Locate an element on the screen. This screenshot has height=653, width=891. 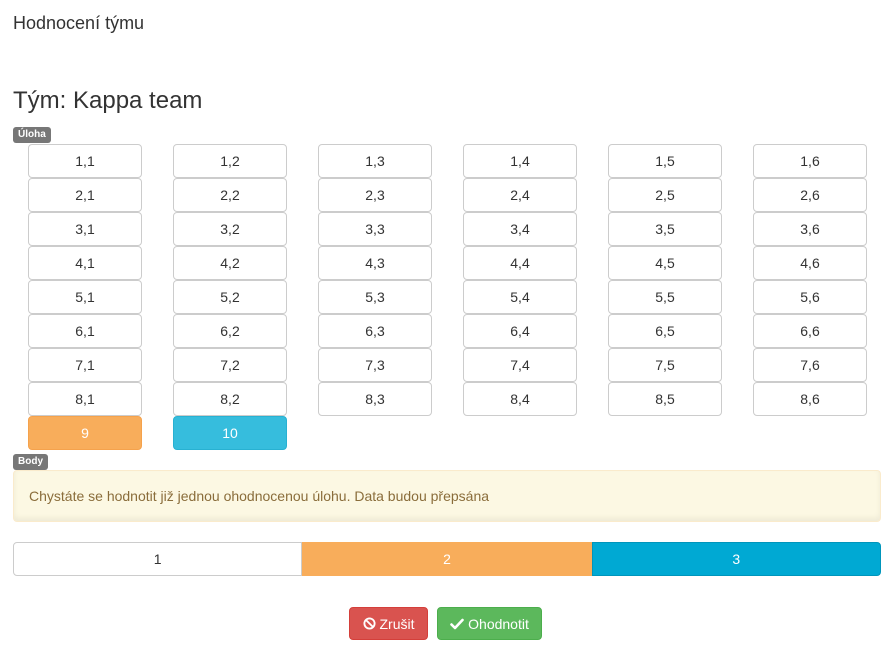
task-button: 7,1 is located at coordinates (85, 365).